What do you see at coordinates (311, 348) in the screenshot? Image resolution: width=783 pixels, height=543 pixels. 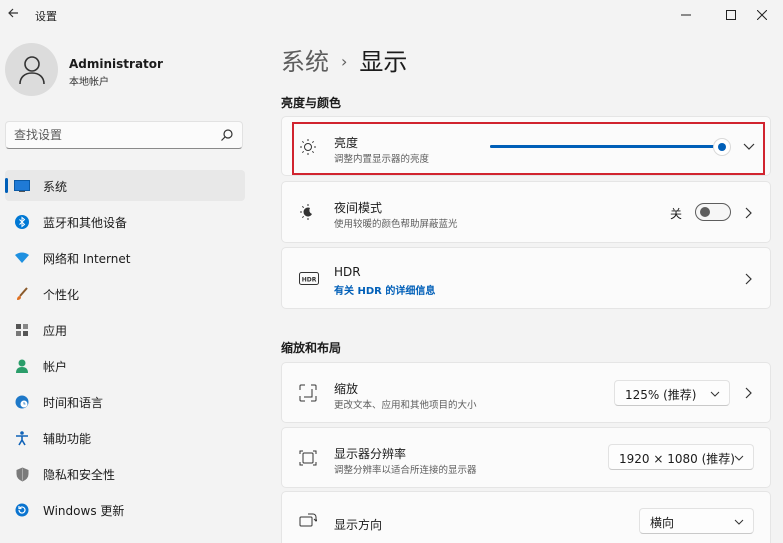 I see `section-title-scale-layout: 缩放和布局` at bounding box center [311, 348].